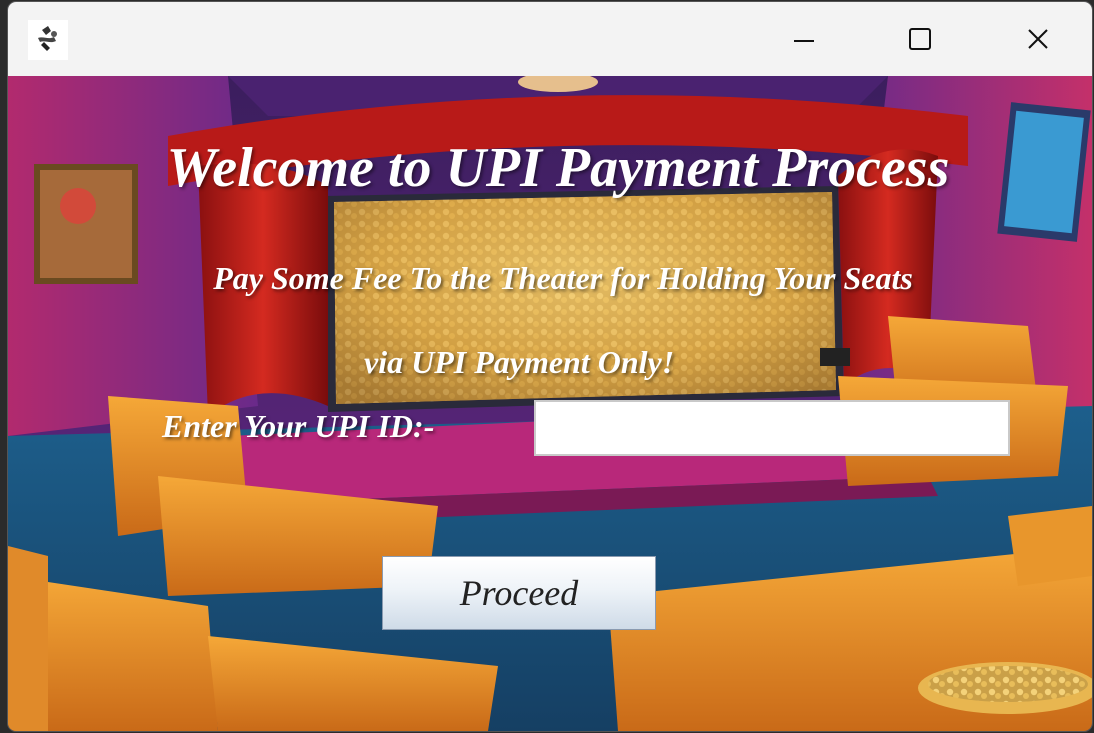 This screenshot has width=1094, height=733. I want to click on close-button, so click(1038, 39).